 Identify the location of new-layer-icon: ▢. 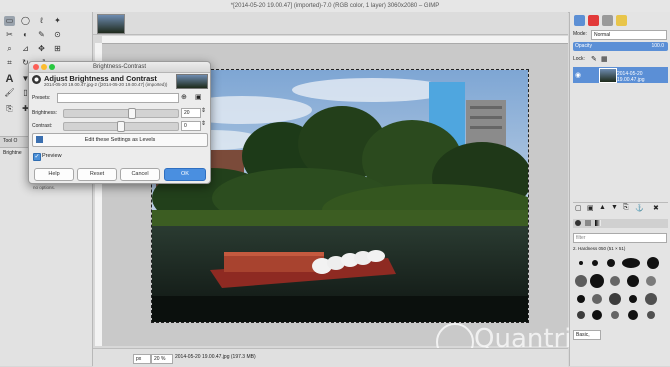
(578, 208).